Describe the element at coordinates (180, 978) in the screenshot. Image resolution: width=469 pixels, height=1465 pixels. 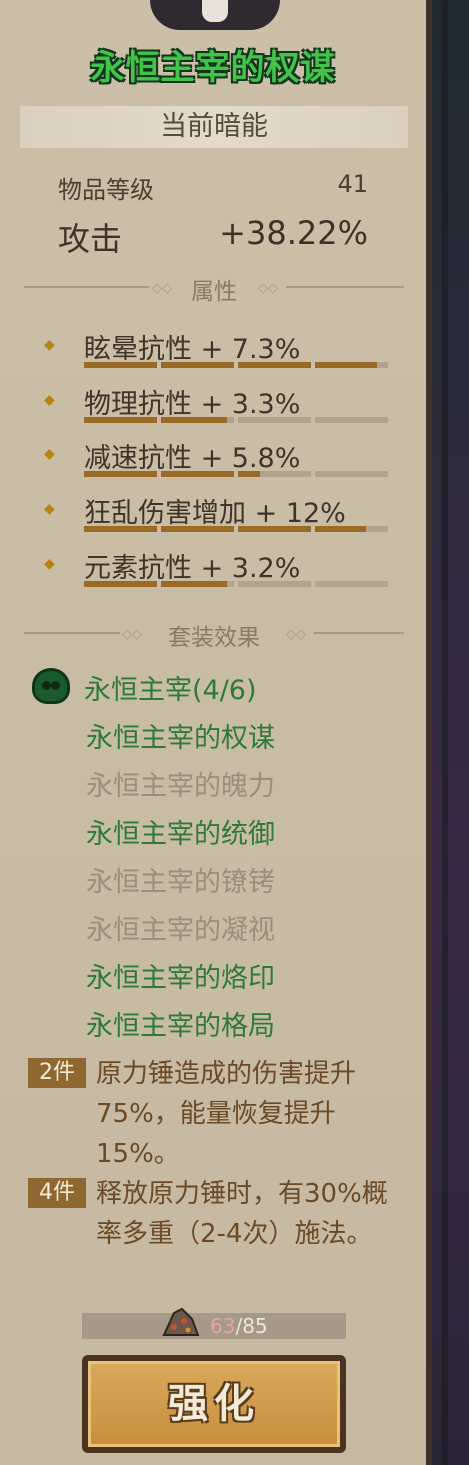
I see `set-piece-item: 永恒主宰的烙印` at that location.